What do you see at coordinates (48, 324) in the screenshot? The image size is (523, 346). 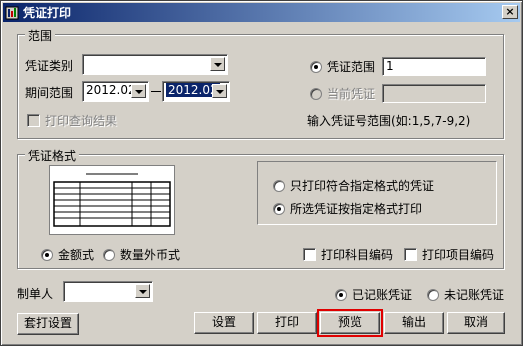 I see `overprint-settings-button: 套打设置` at bounding box center [48, 324].